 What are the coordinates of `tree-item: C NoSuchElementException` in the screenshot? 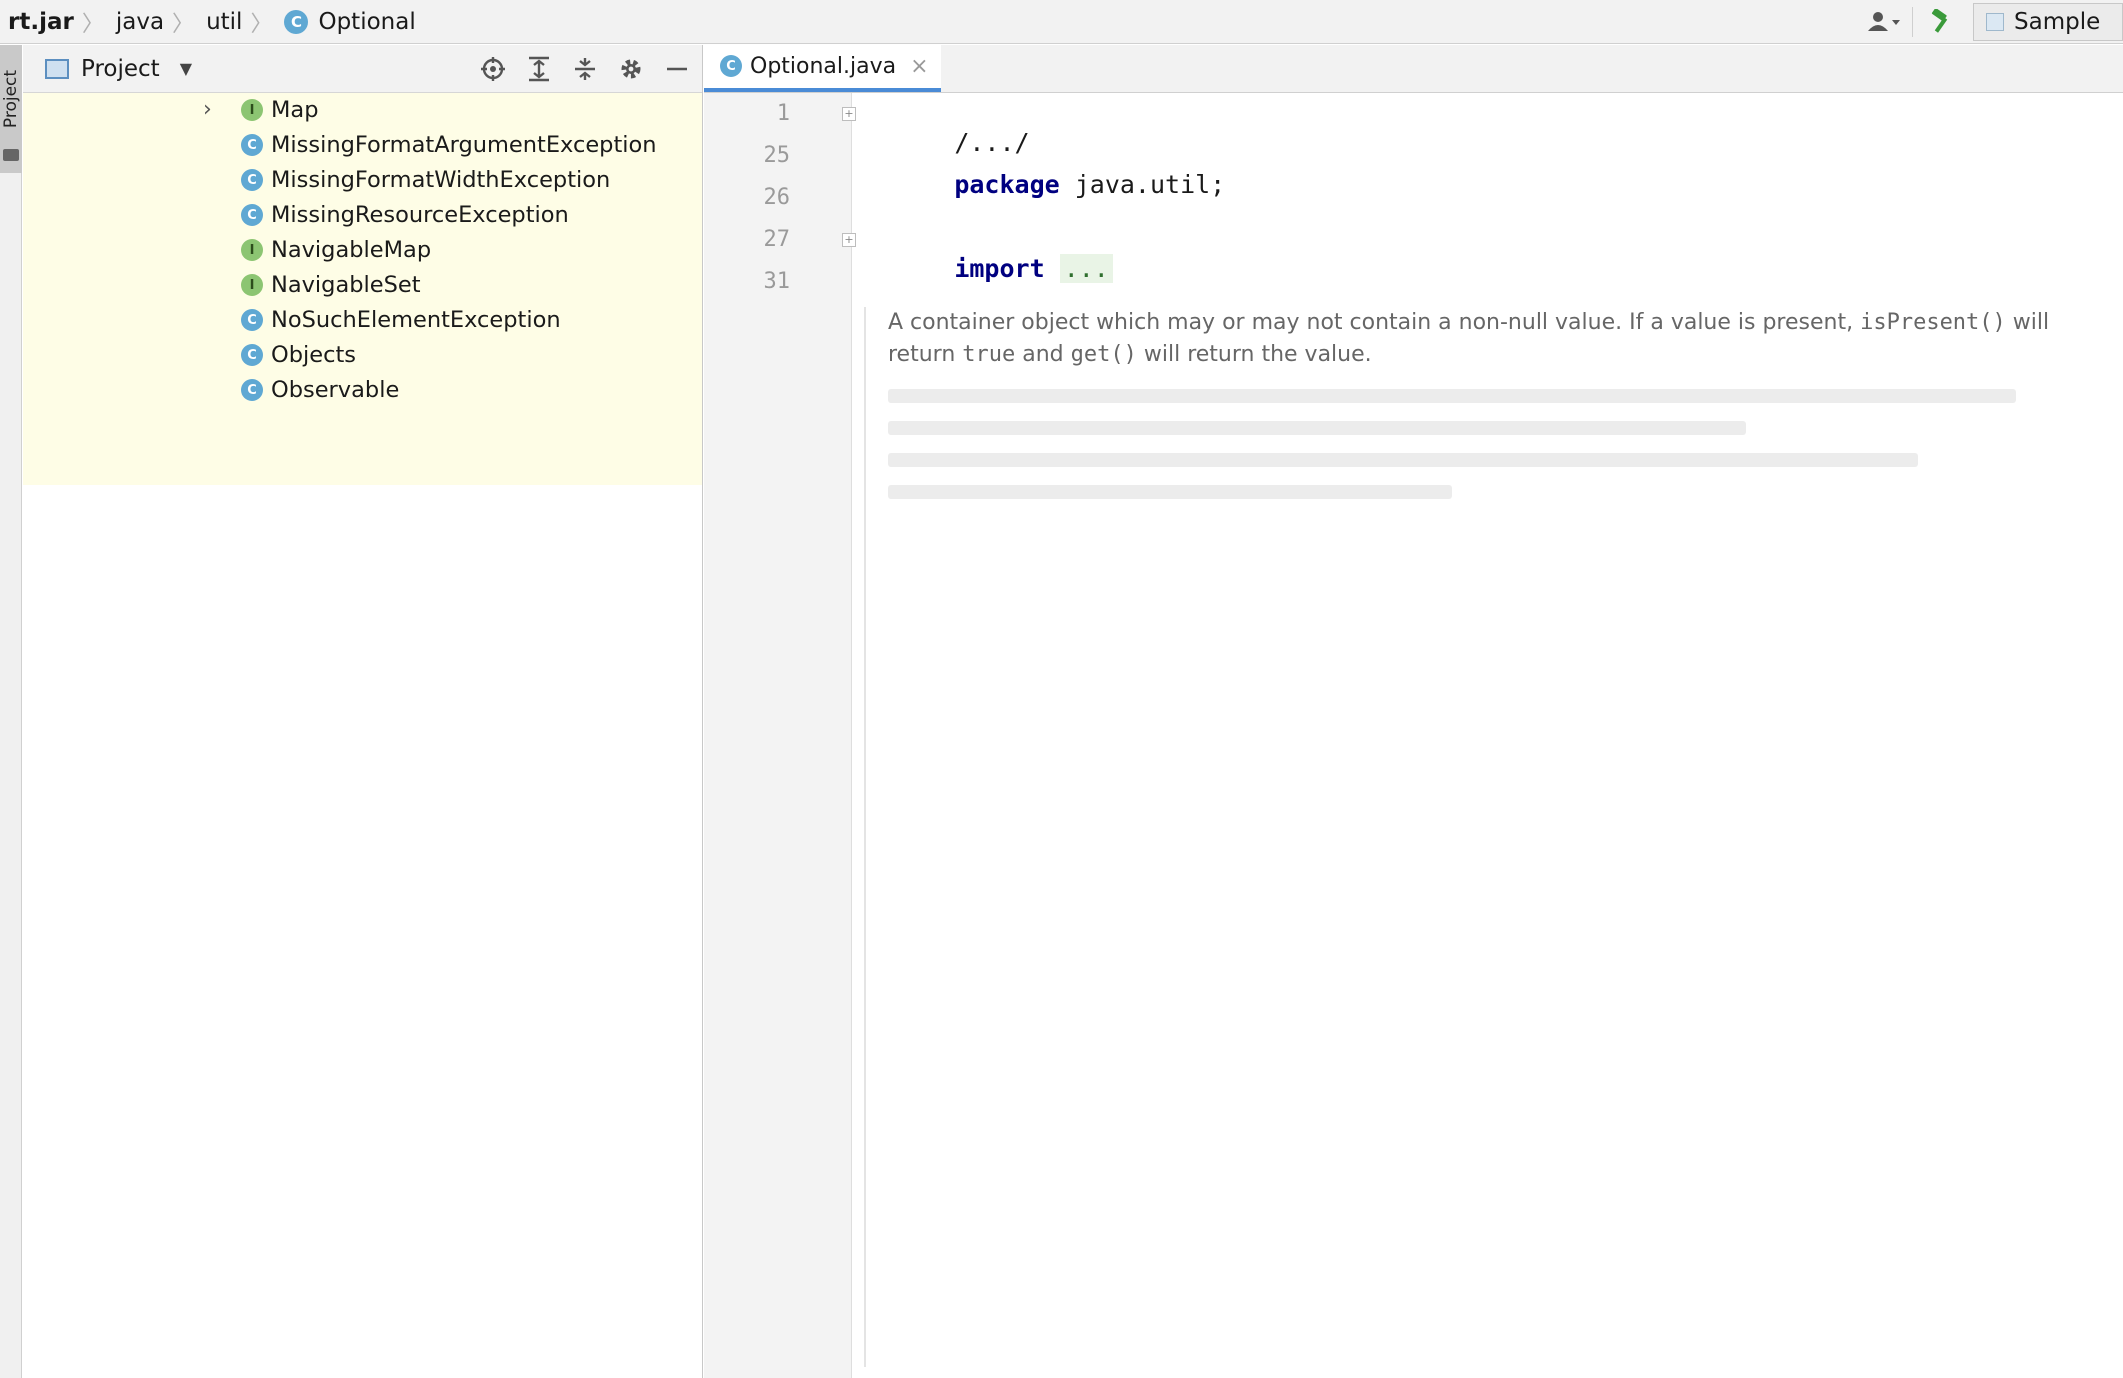 It's located at (362, 320).